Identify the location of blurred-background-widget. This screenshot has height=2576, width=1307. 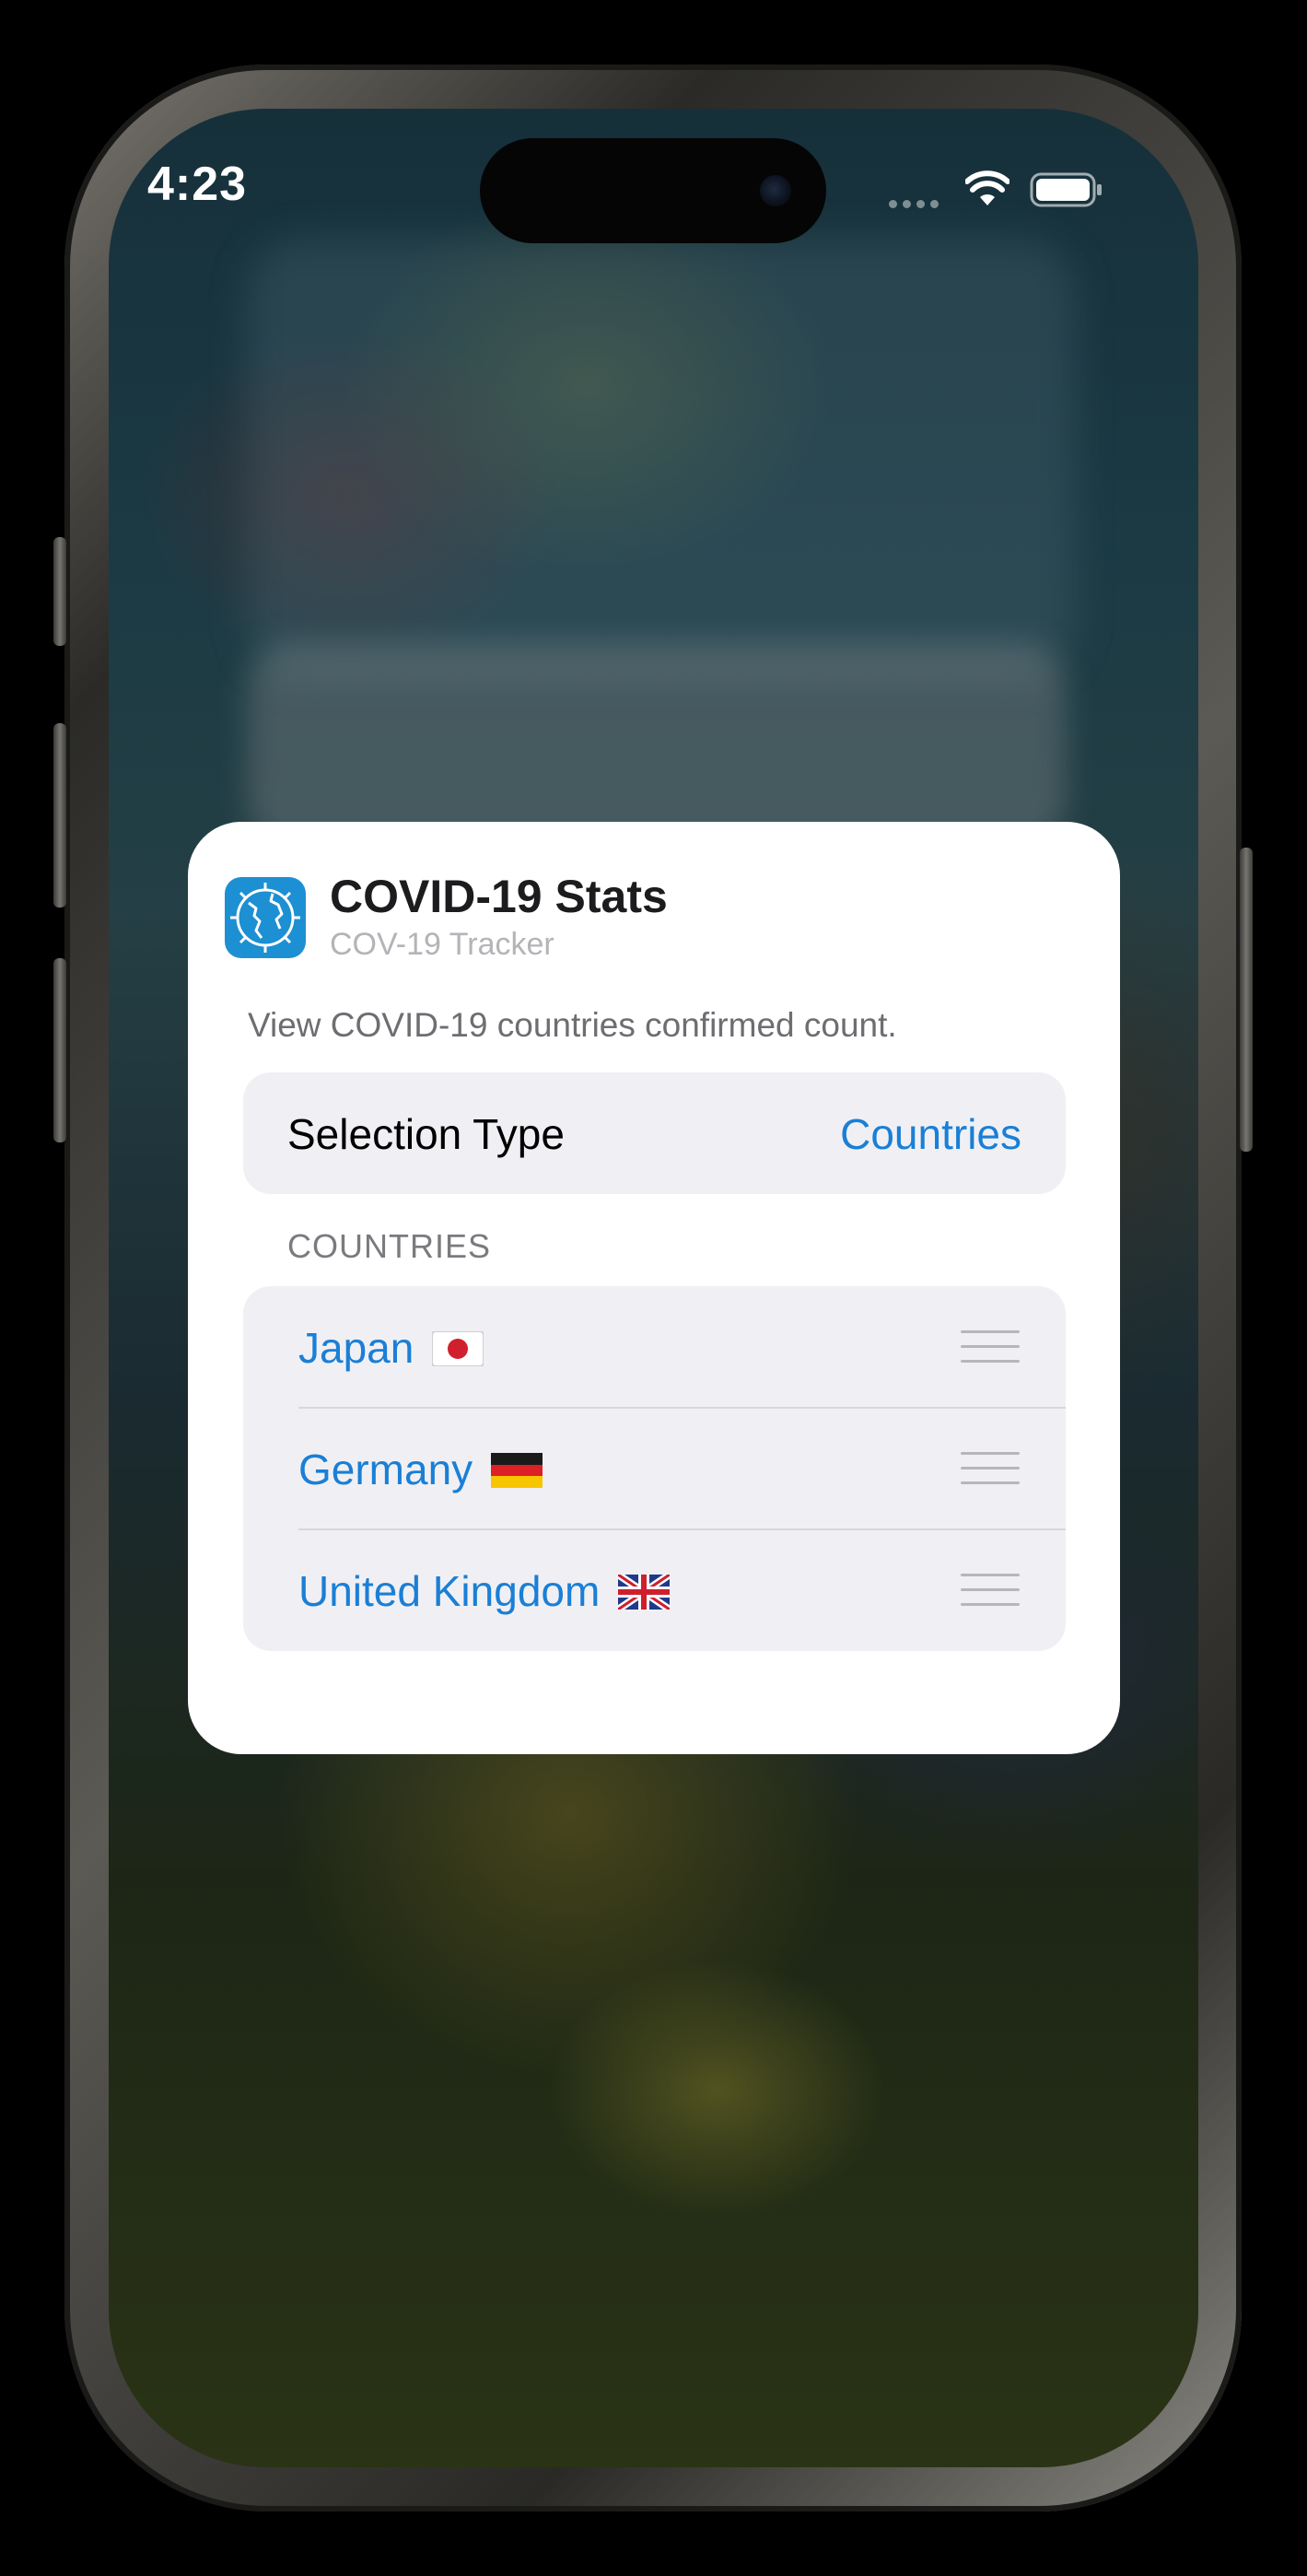
(662, 459).